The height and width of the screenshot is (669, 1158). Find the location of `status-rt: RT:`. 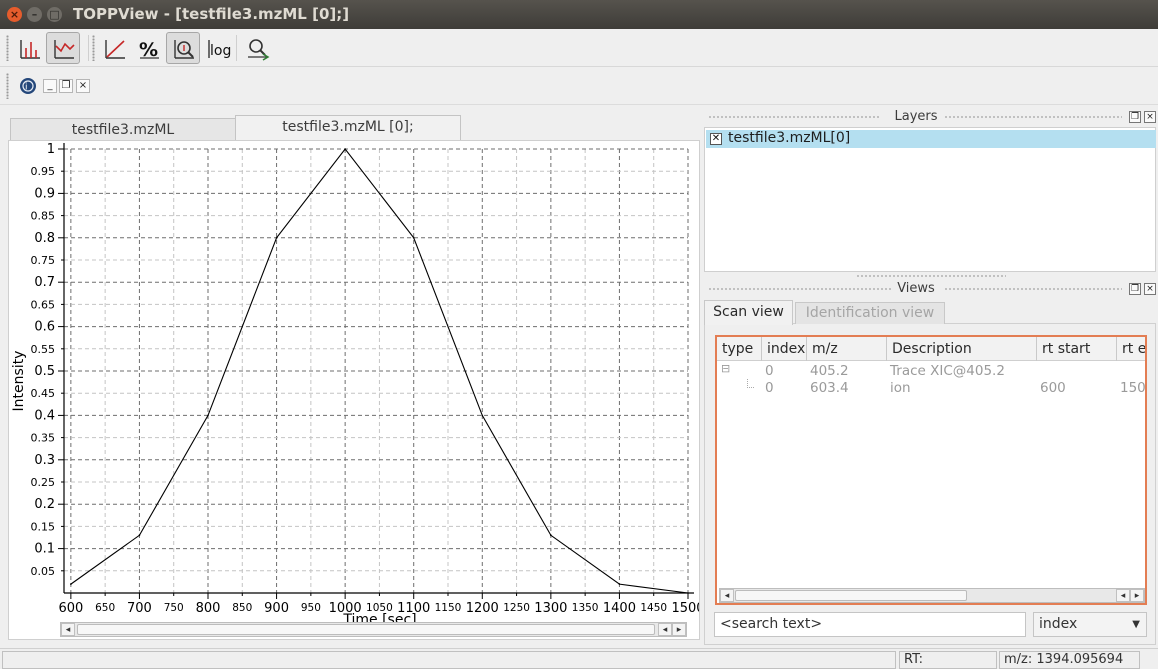

status-rt: RT: is located at coordinates (948, 660).